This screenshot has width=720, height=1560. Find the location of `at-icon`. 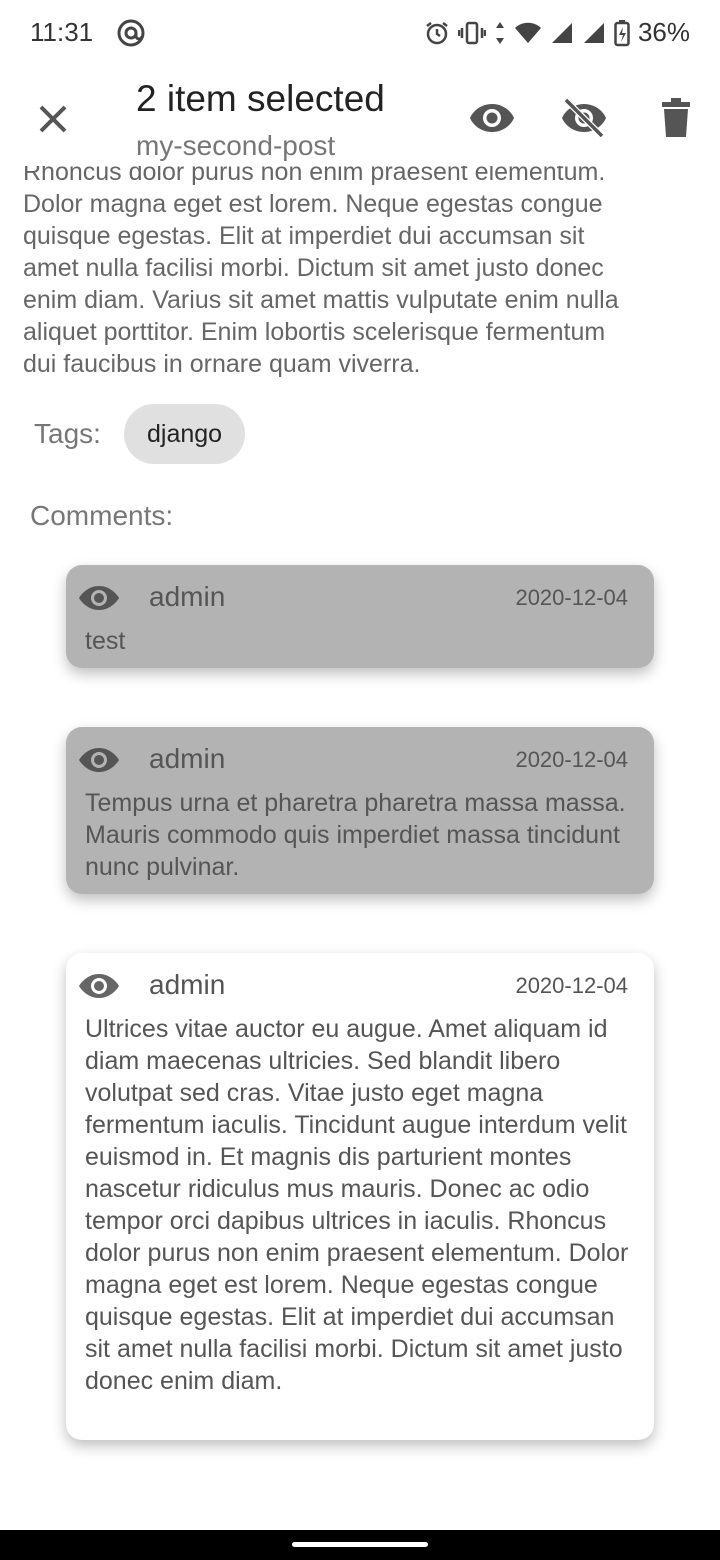

at-icon is located at coordinates (131, 33).